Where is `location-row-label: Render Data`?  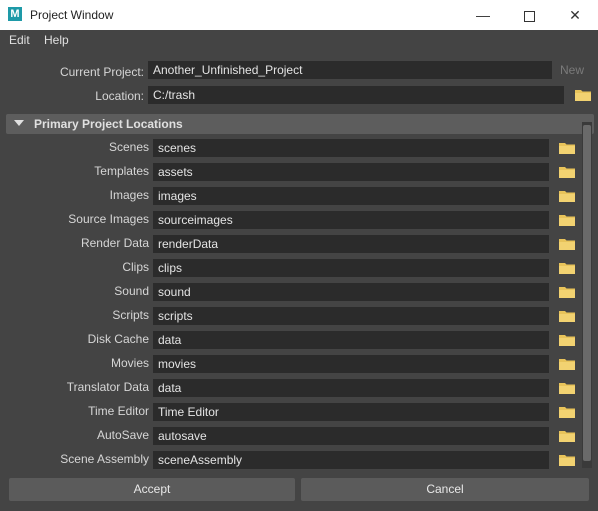 location-row-label: Render Data is located at coordinates (114, 243).